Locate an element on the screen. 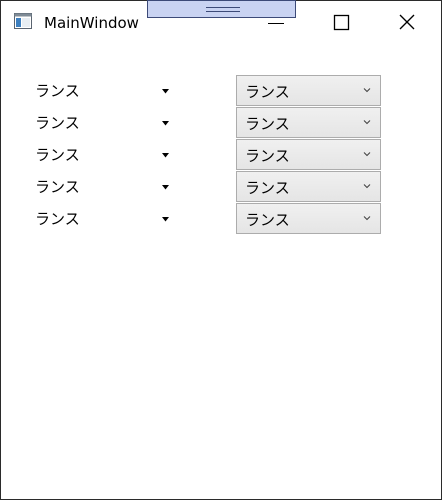 This screenshot has width=442, height=500. close-icon is located at coordinates (407, 22).